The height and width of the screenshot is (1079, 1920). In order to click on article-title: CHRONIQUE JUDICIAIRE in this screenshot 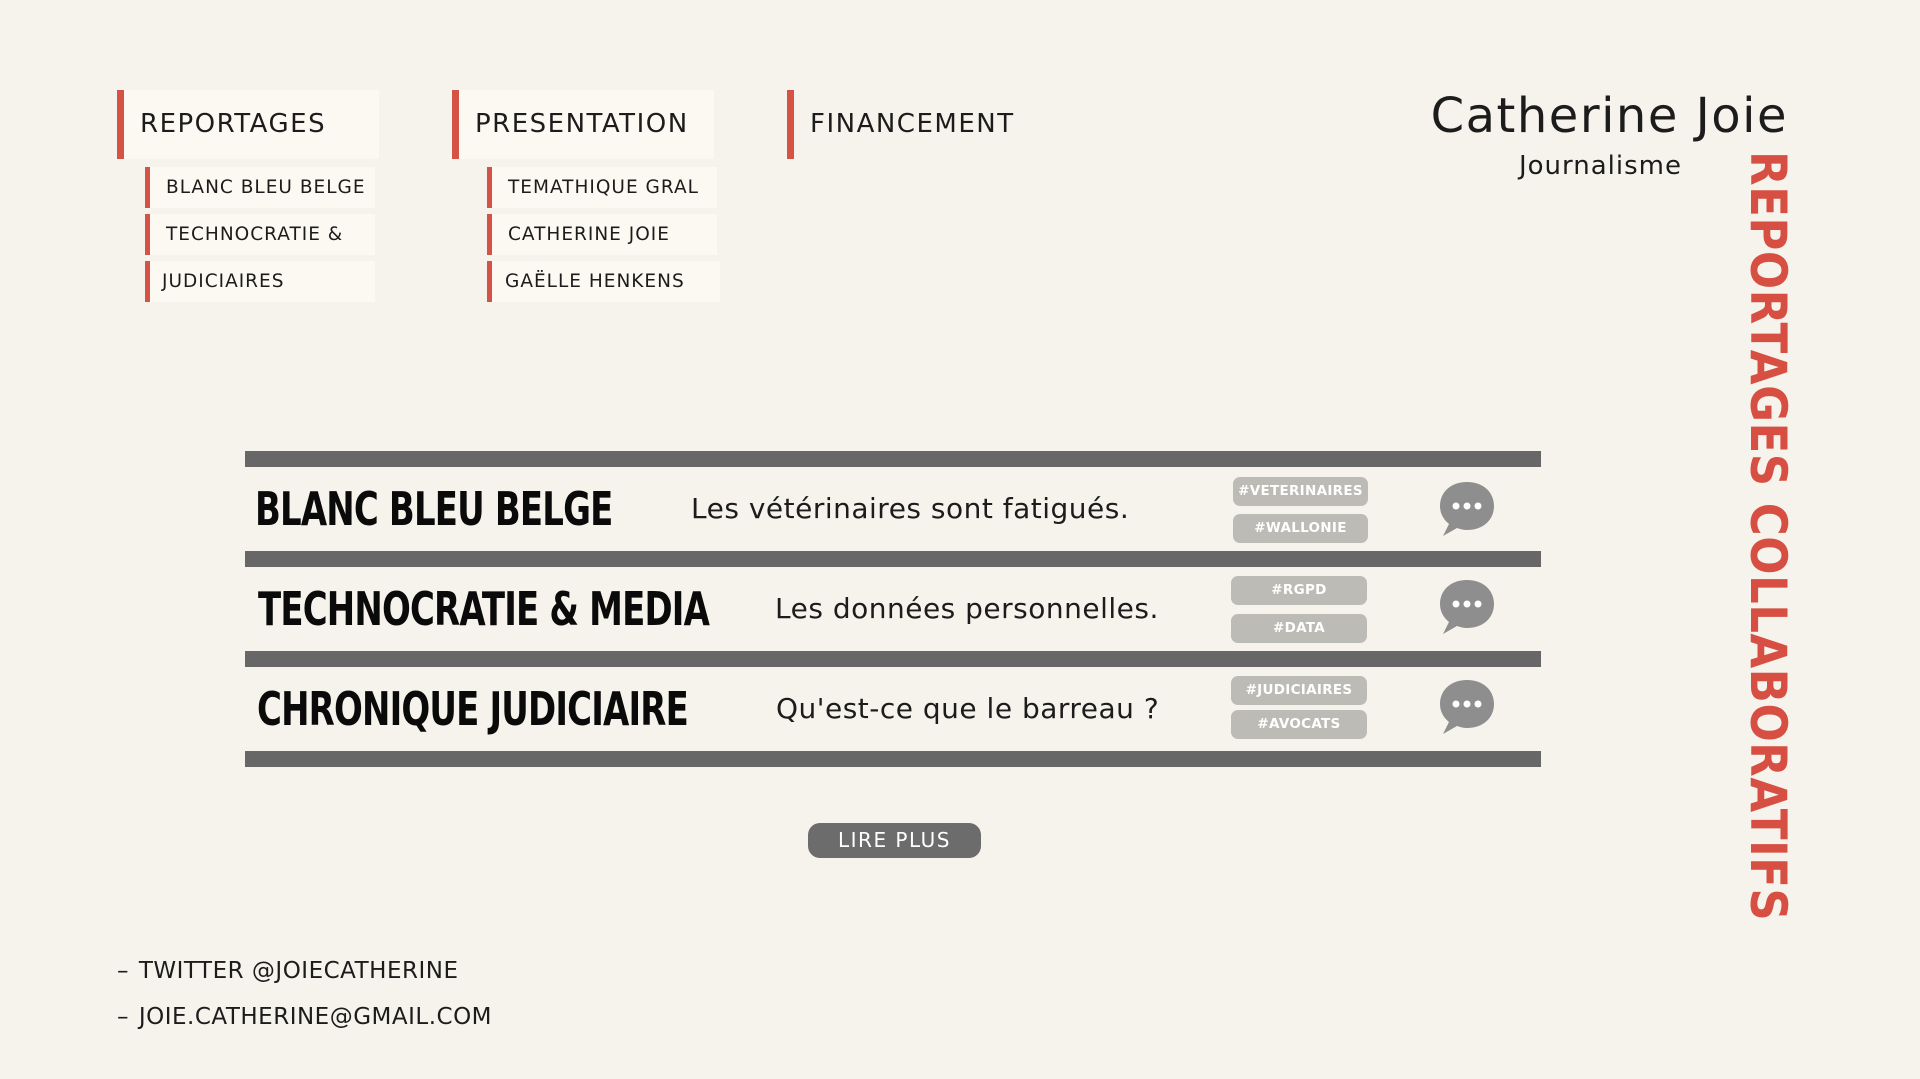, I will do `click(473, 709)`.